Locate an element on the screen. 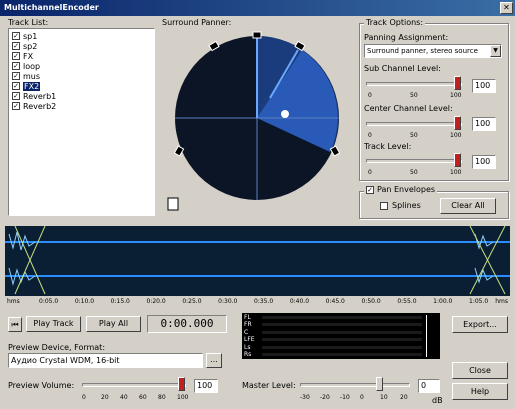  master-level-label: Master Level: is located at coordinates (269, 385).